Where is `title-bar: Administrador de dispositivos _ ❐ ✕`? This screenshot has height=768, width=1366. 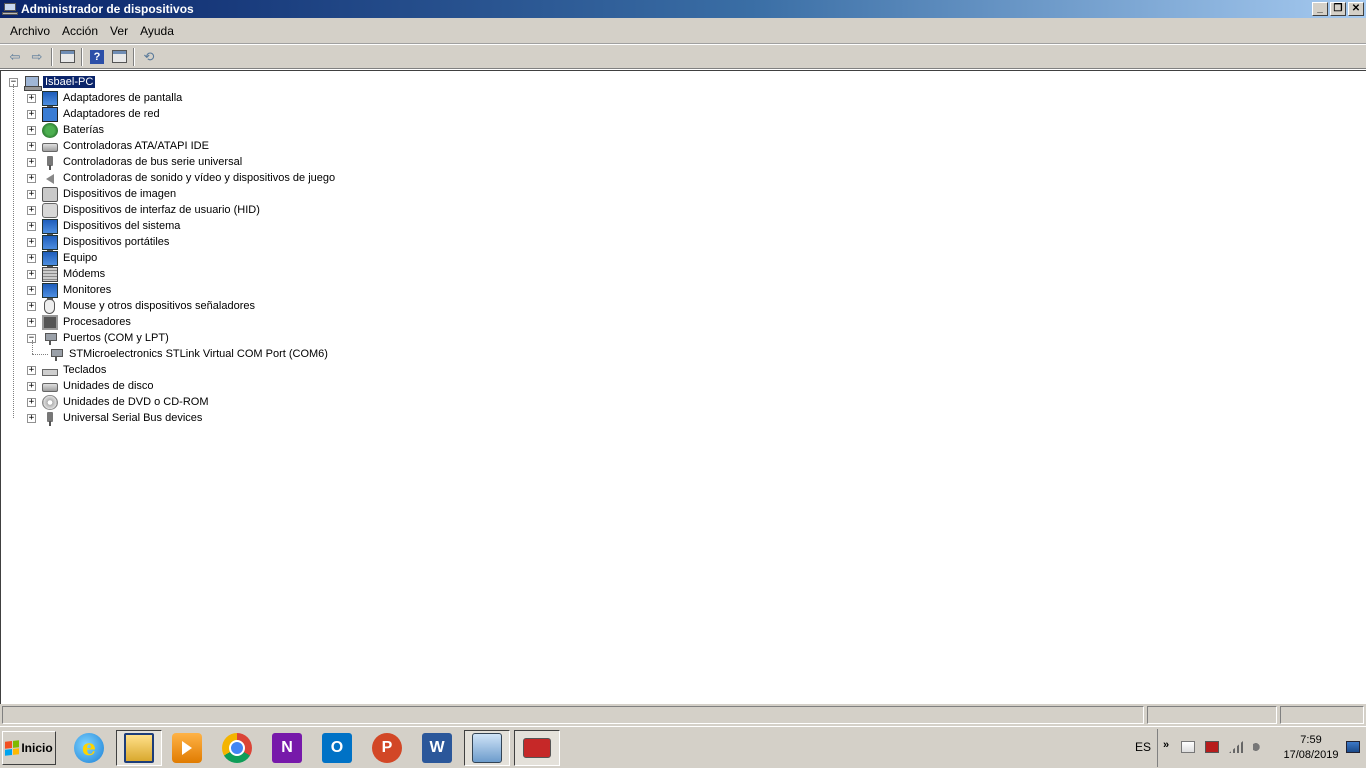 title-bar: Administrador de dispositivos _ ❐ ✕ is located at coordinates (683, 9).